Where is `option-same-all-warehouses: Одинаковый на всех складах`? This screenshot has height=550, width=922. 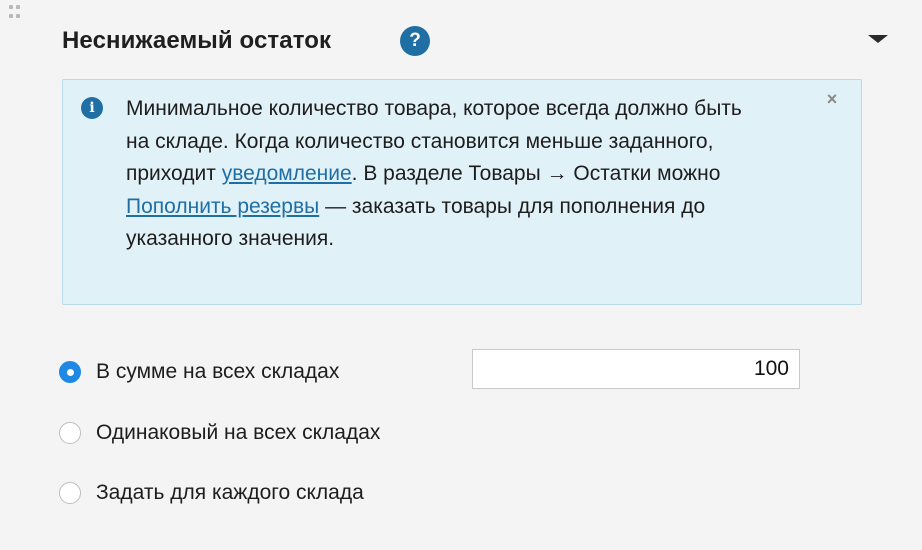 option-same-all-warehouses: Одинаковый на всех складах is located at coordinates (219, 433).